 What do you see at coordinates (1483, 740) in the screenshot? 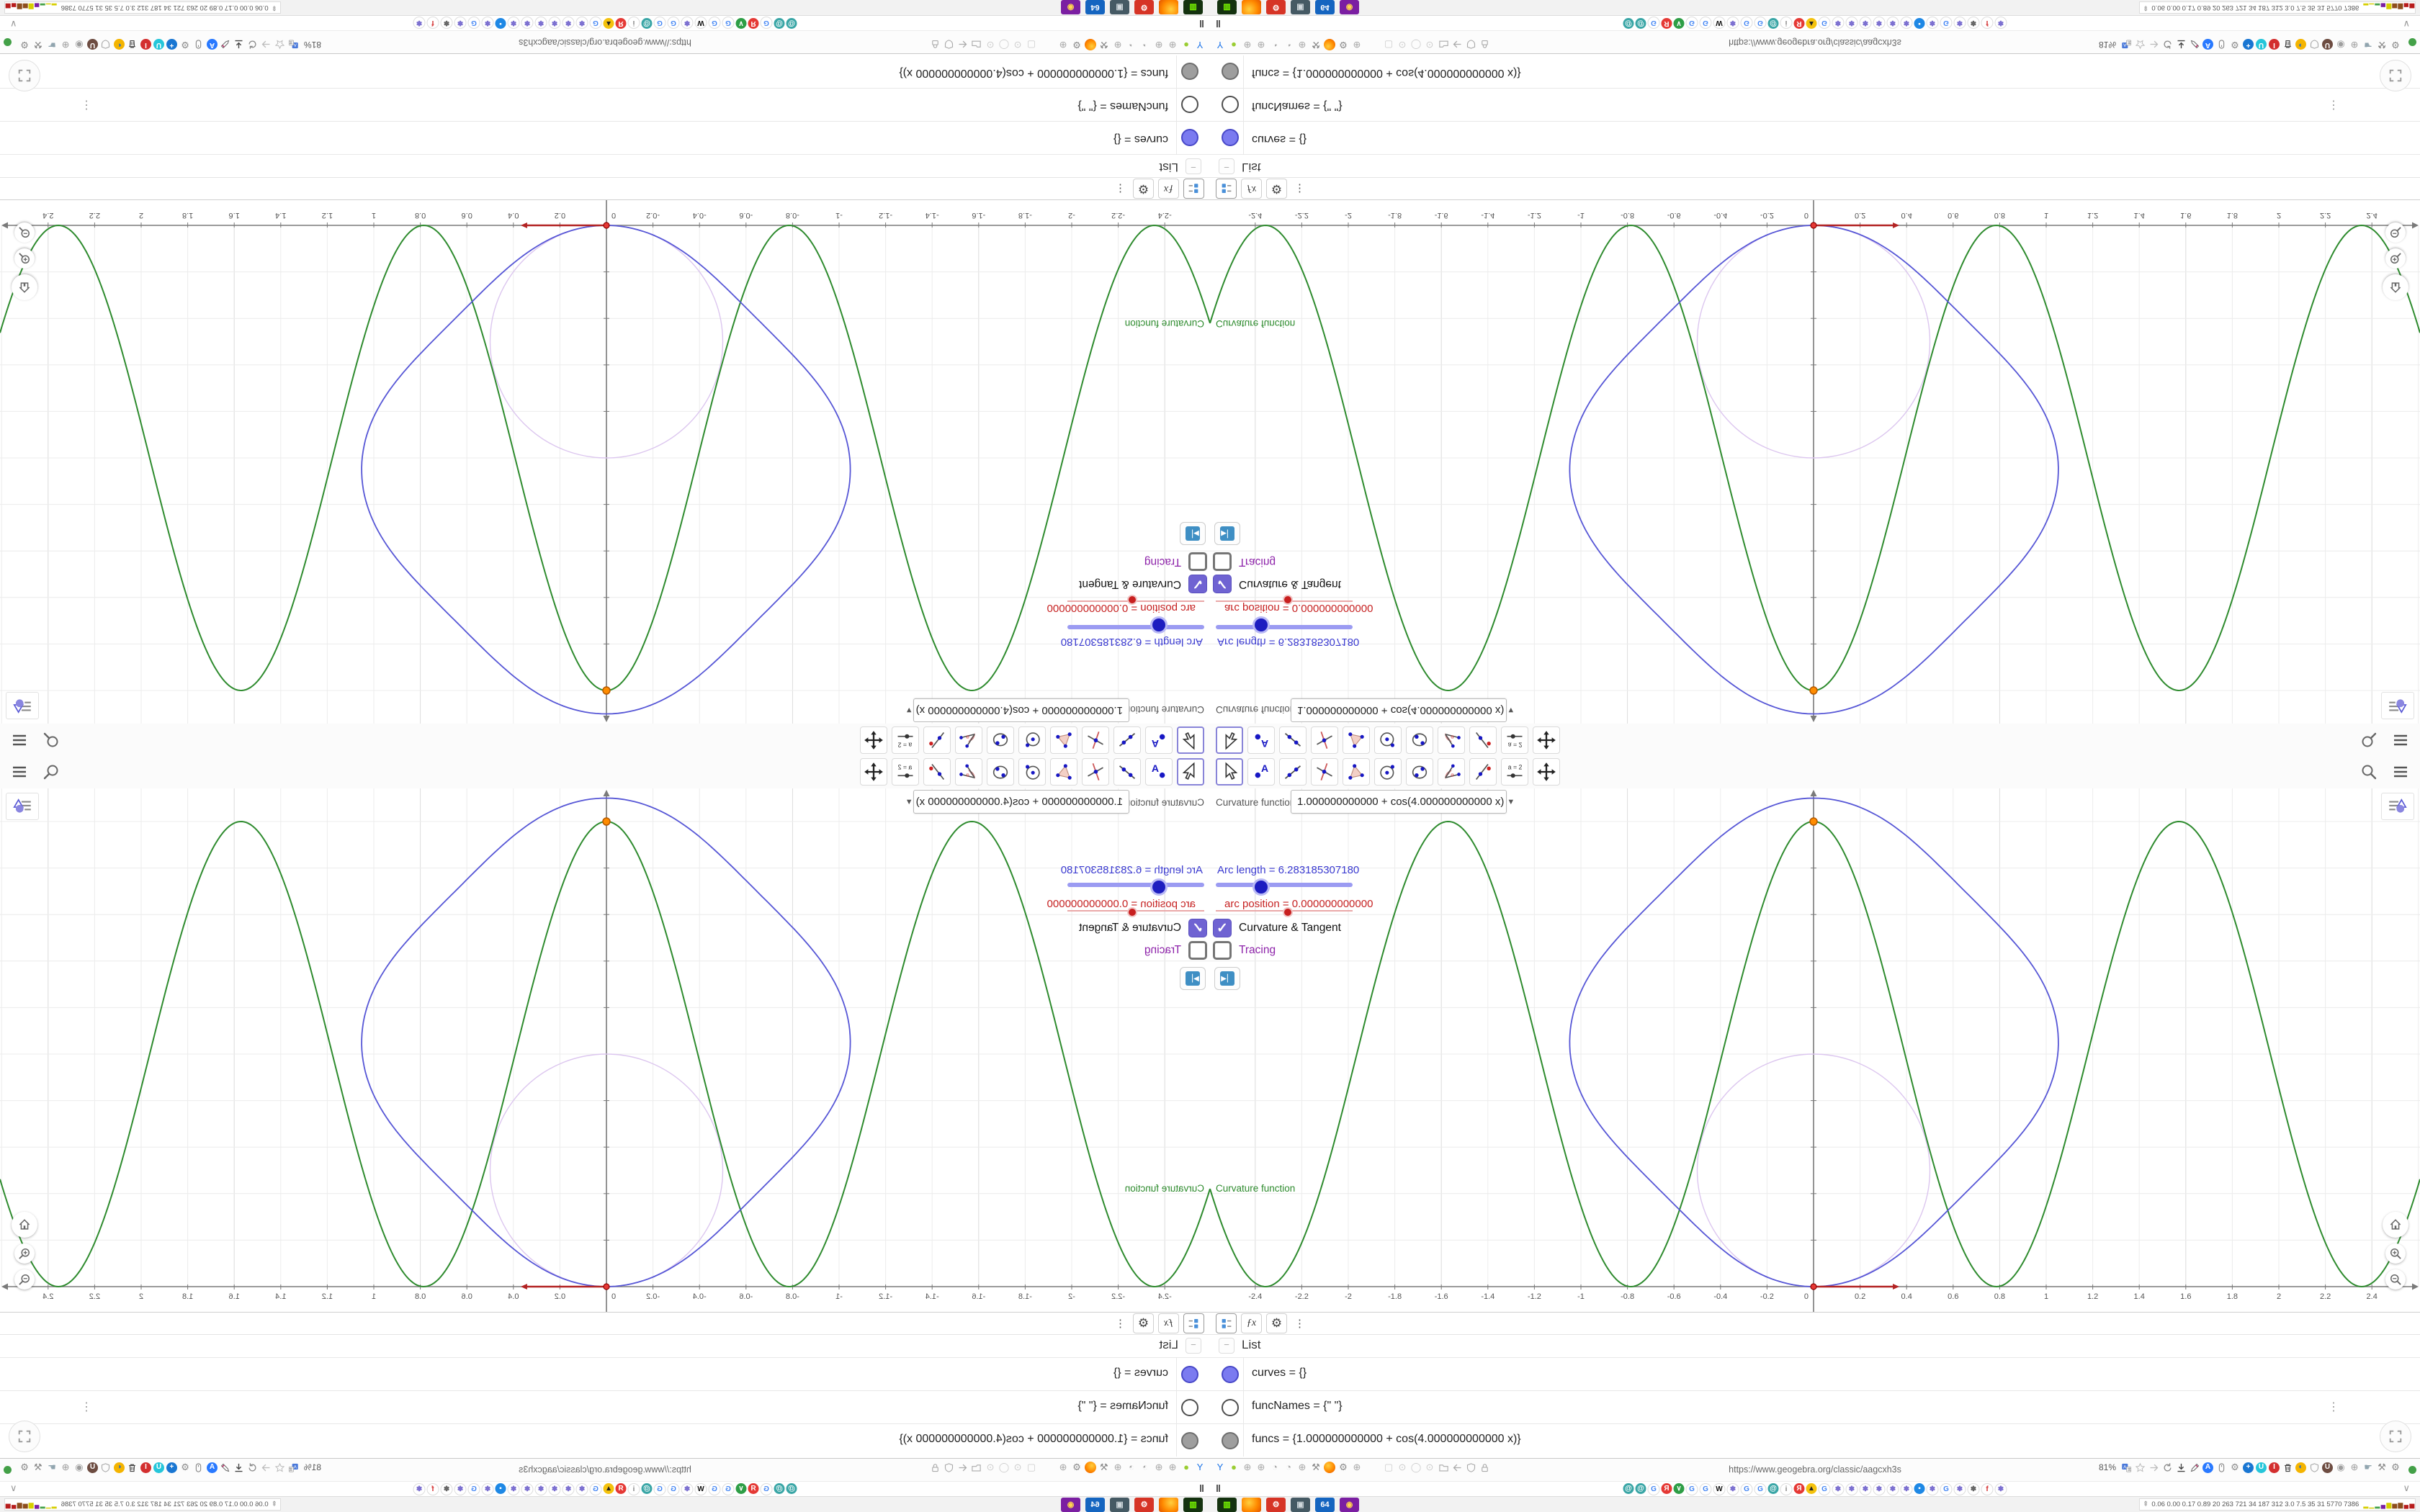
I see `tool-point-on-line` at bounding box center [1483, 740].